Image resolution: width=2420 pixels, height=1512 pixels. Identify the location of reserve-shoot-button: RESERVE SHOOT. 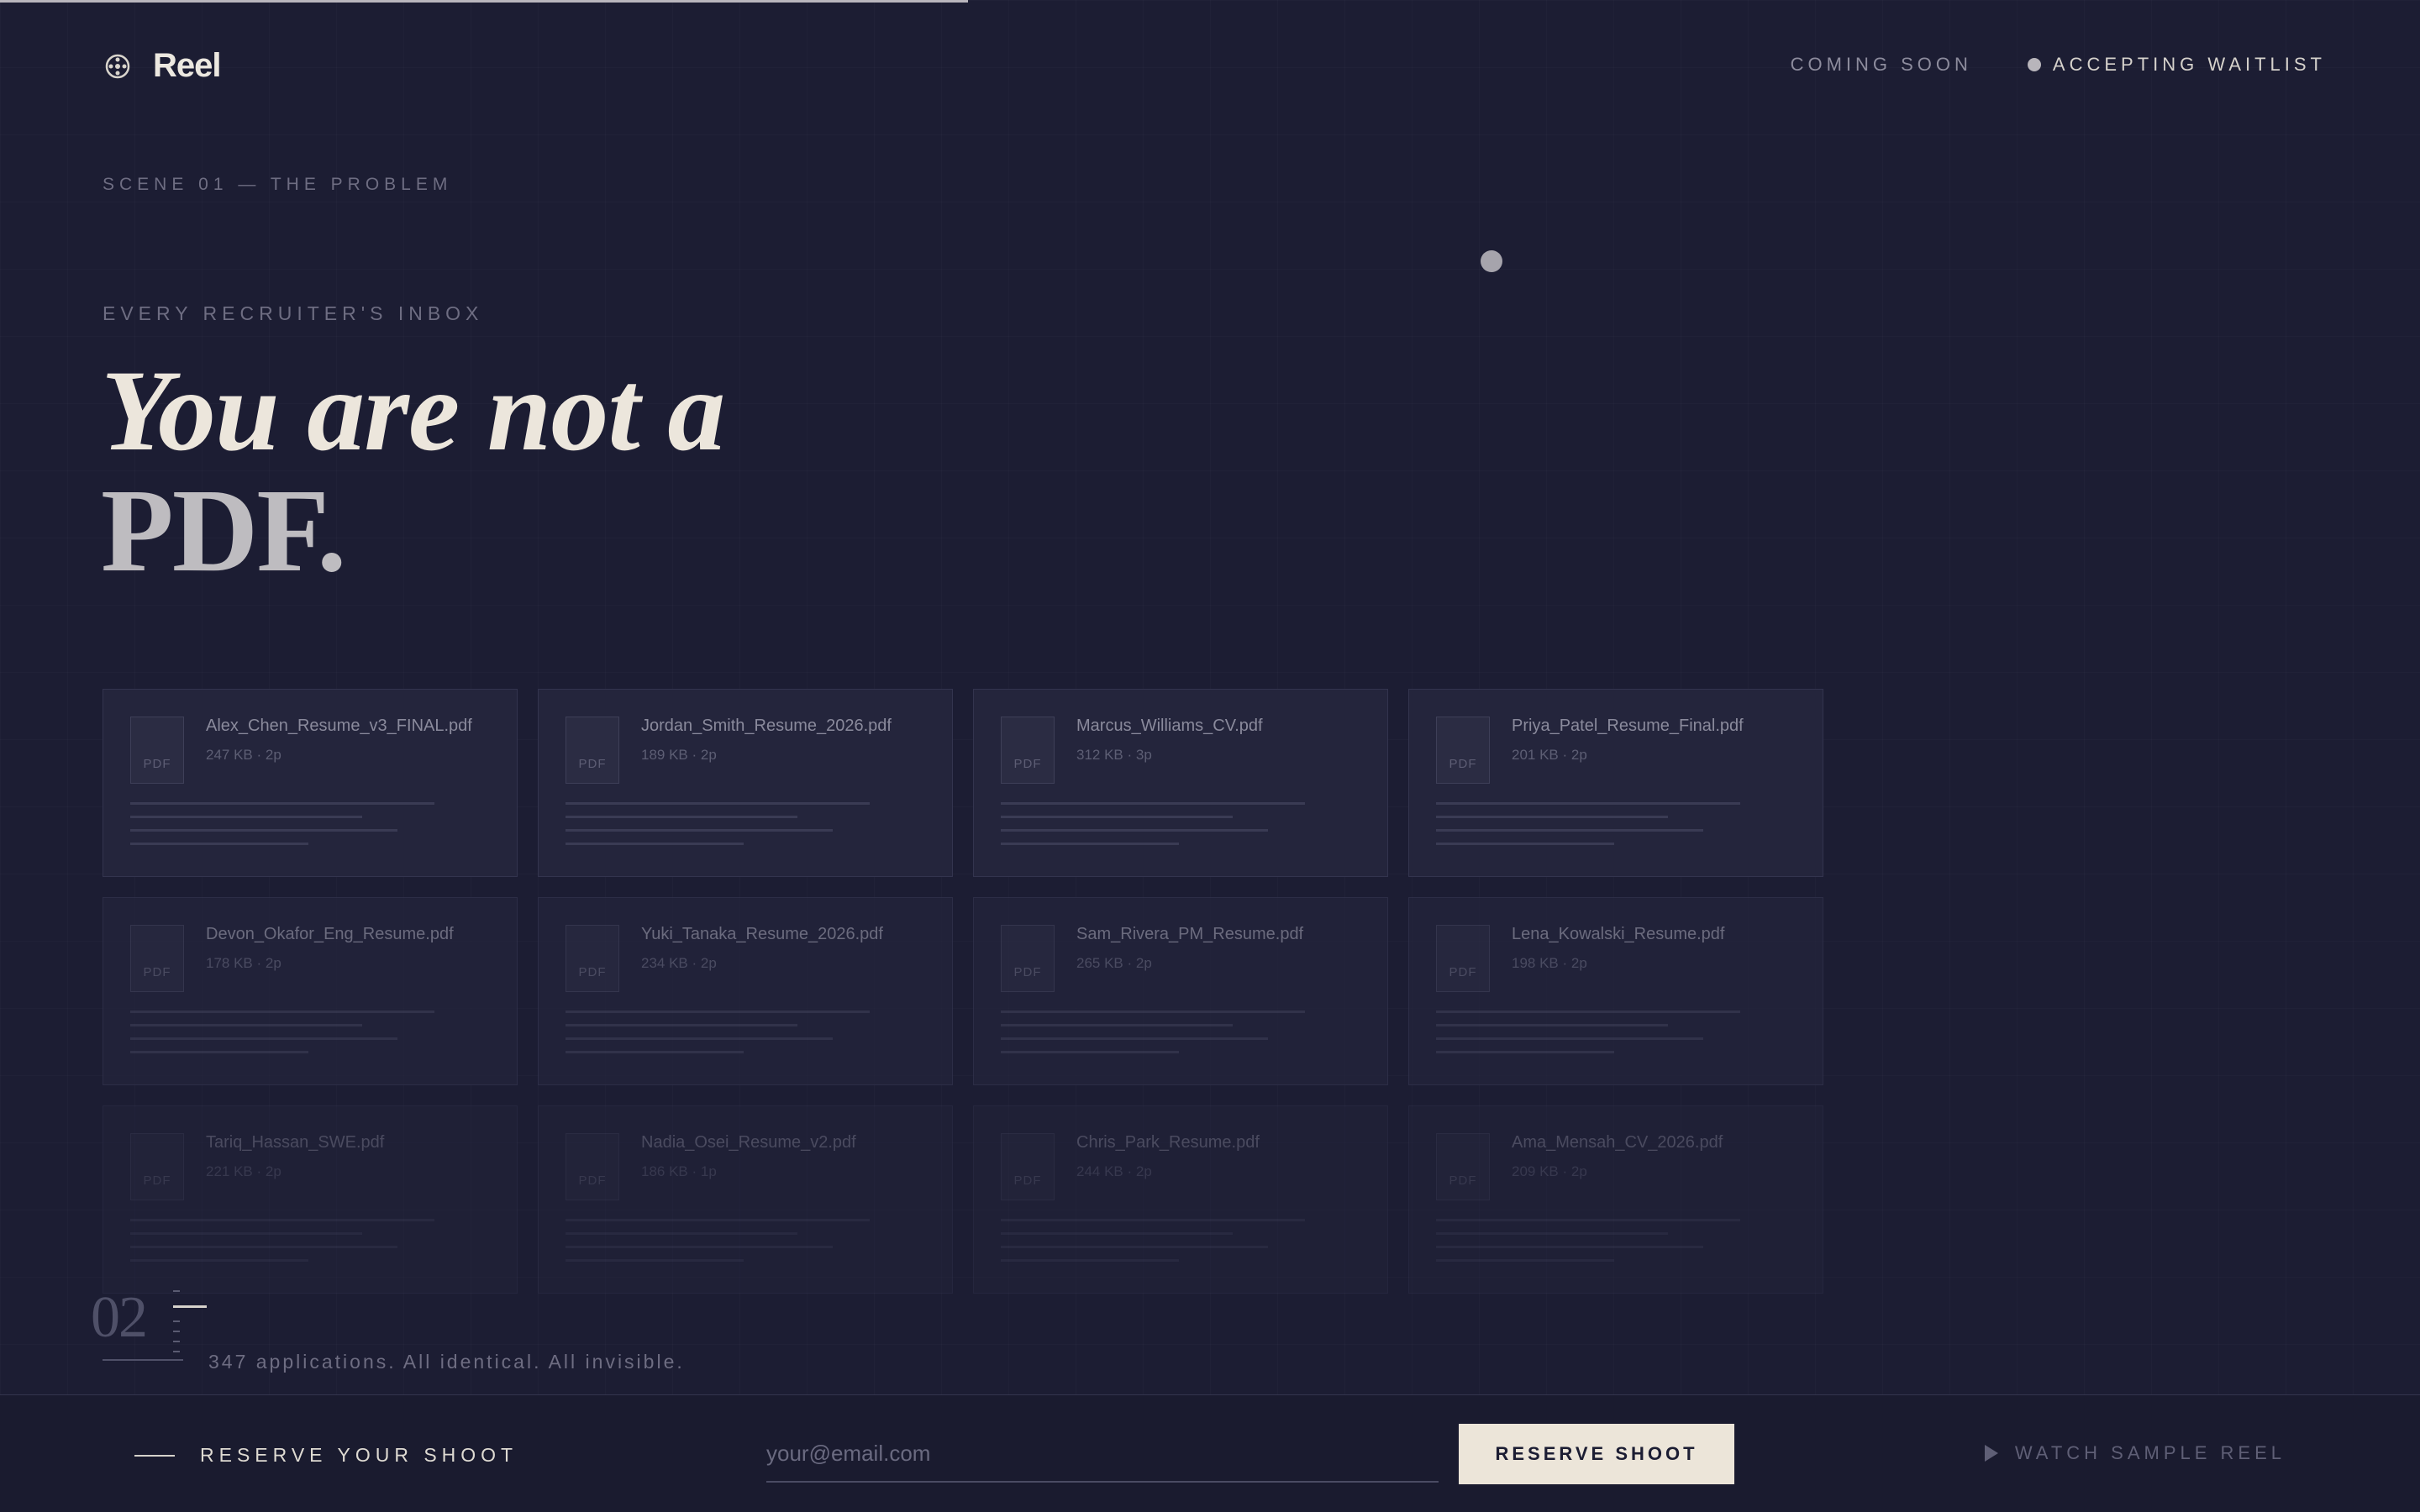
(1596, 1454).